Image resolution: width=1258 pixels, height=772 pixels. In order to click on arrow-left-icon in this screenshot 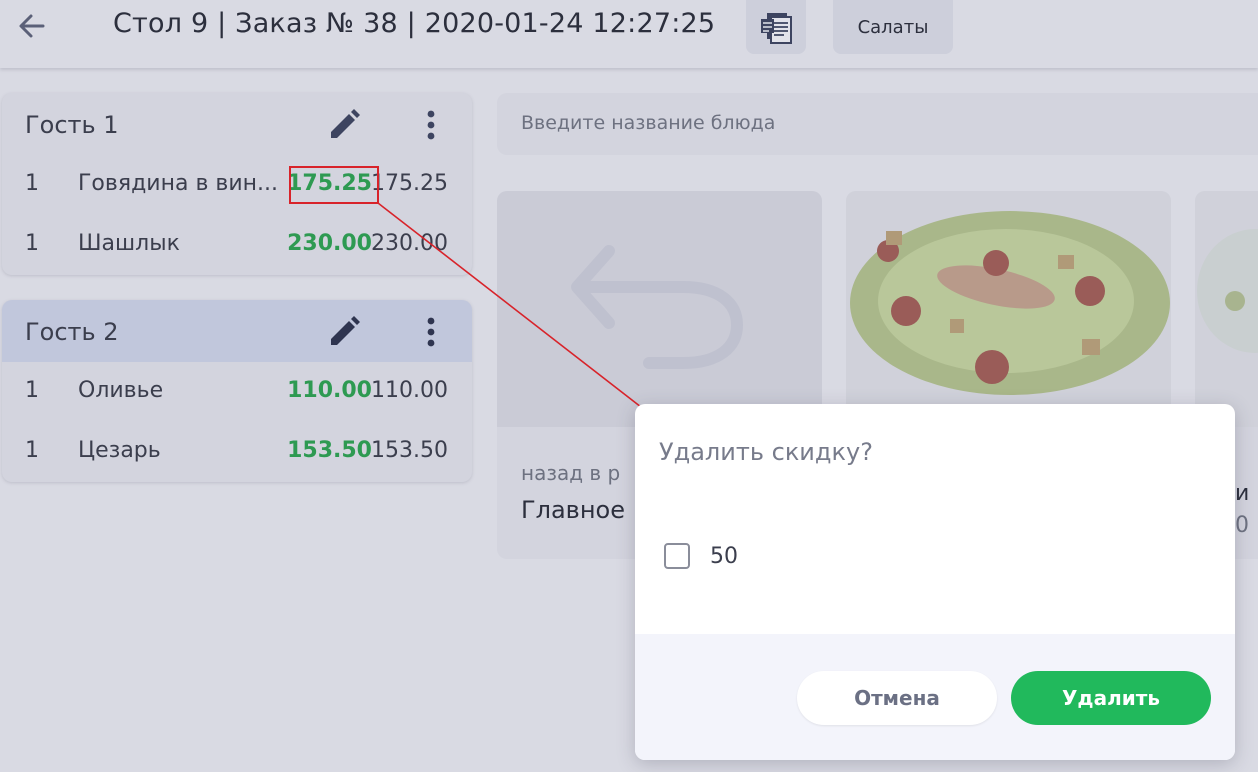, I will do `click(32, 26)`.